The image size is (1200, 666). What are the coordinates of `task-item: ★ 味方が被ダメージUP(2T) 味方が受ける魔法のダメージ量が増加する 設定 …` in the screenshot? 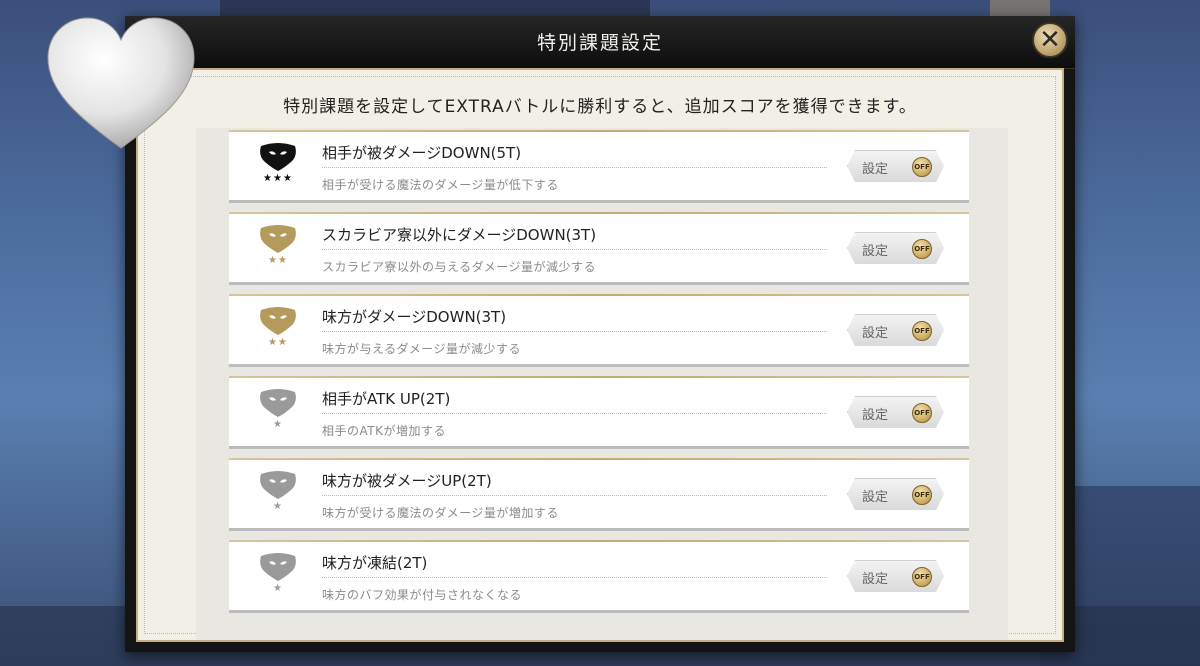 It's located at (599, 494).